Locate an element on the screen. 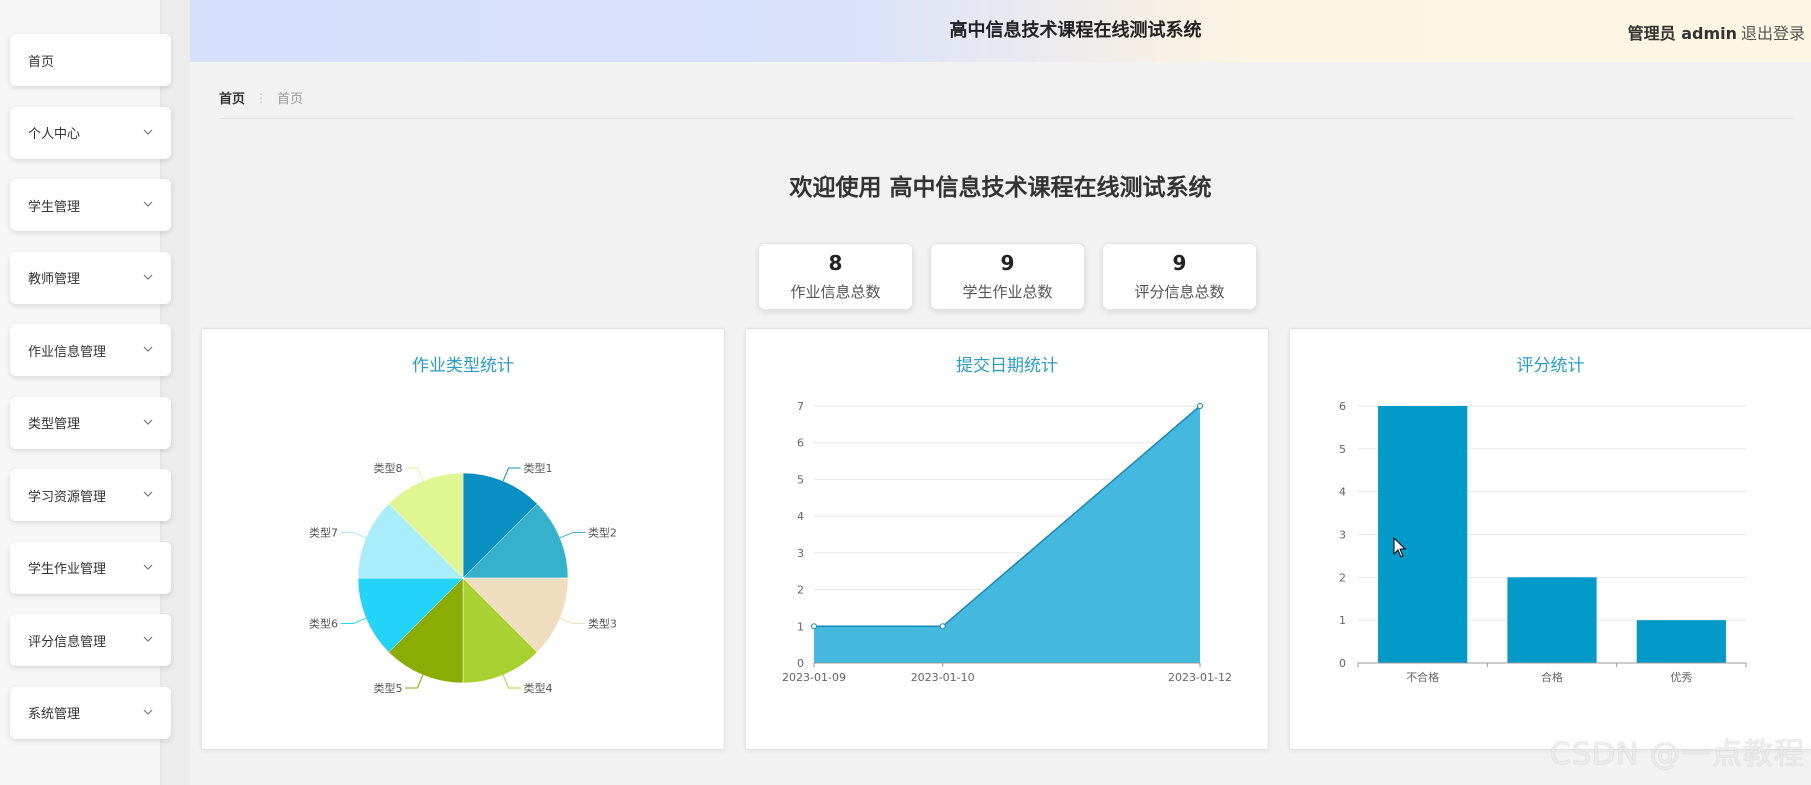  sidebar-item-label: 个人中心 is located at coordinates (54, 134).